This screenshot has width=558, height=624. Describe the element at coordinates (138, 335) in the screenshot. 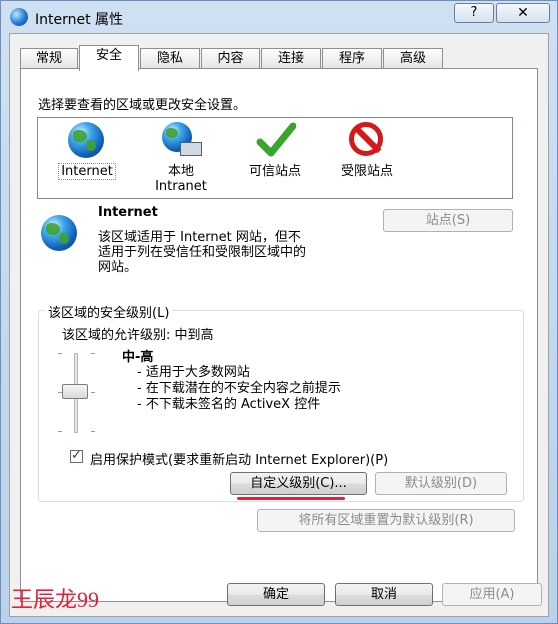

I see `allowed-level-label: 该区域的允许级别: 中到高` at that location.